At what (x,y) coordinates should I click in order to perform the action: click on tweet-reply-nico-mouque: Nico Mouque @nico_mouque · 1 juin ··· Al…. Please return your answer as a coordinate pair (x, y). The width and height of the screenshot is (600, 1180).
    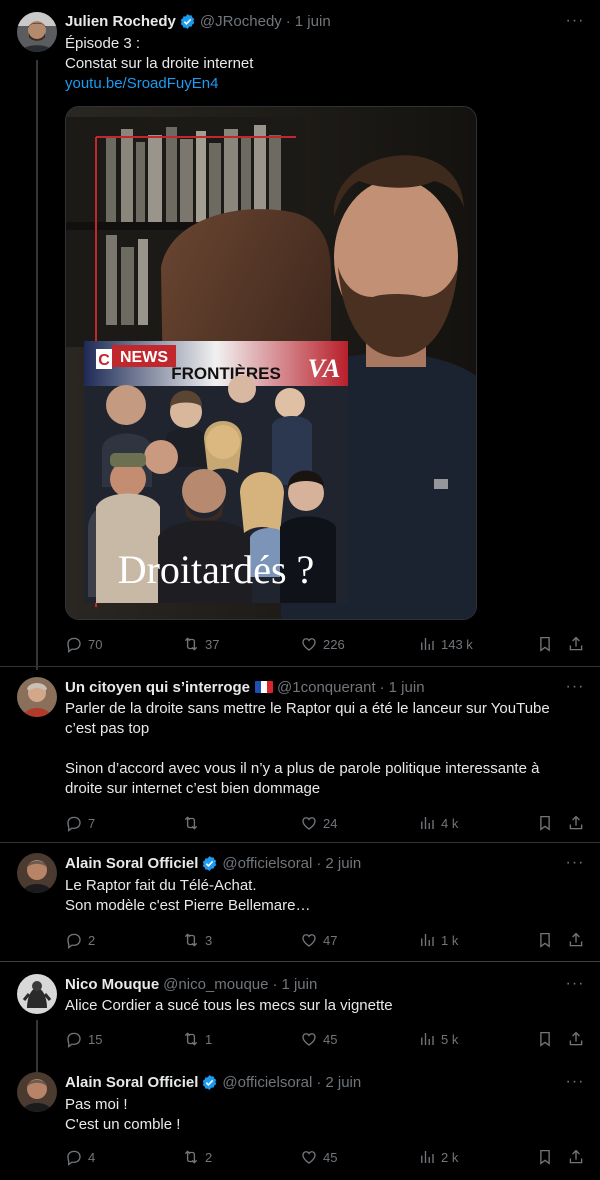
    Looking at the image, I should click on (300, 1012).